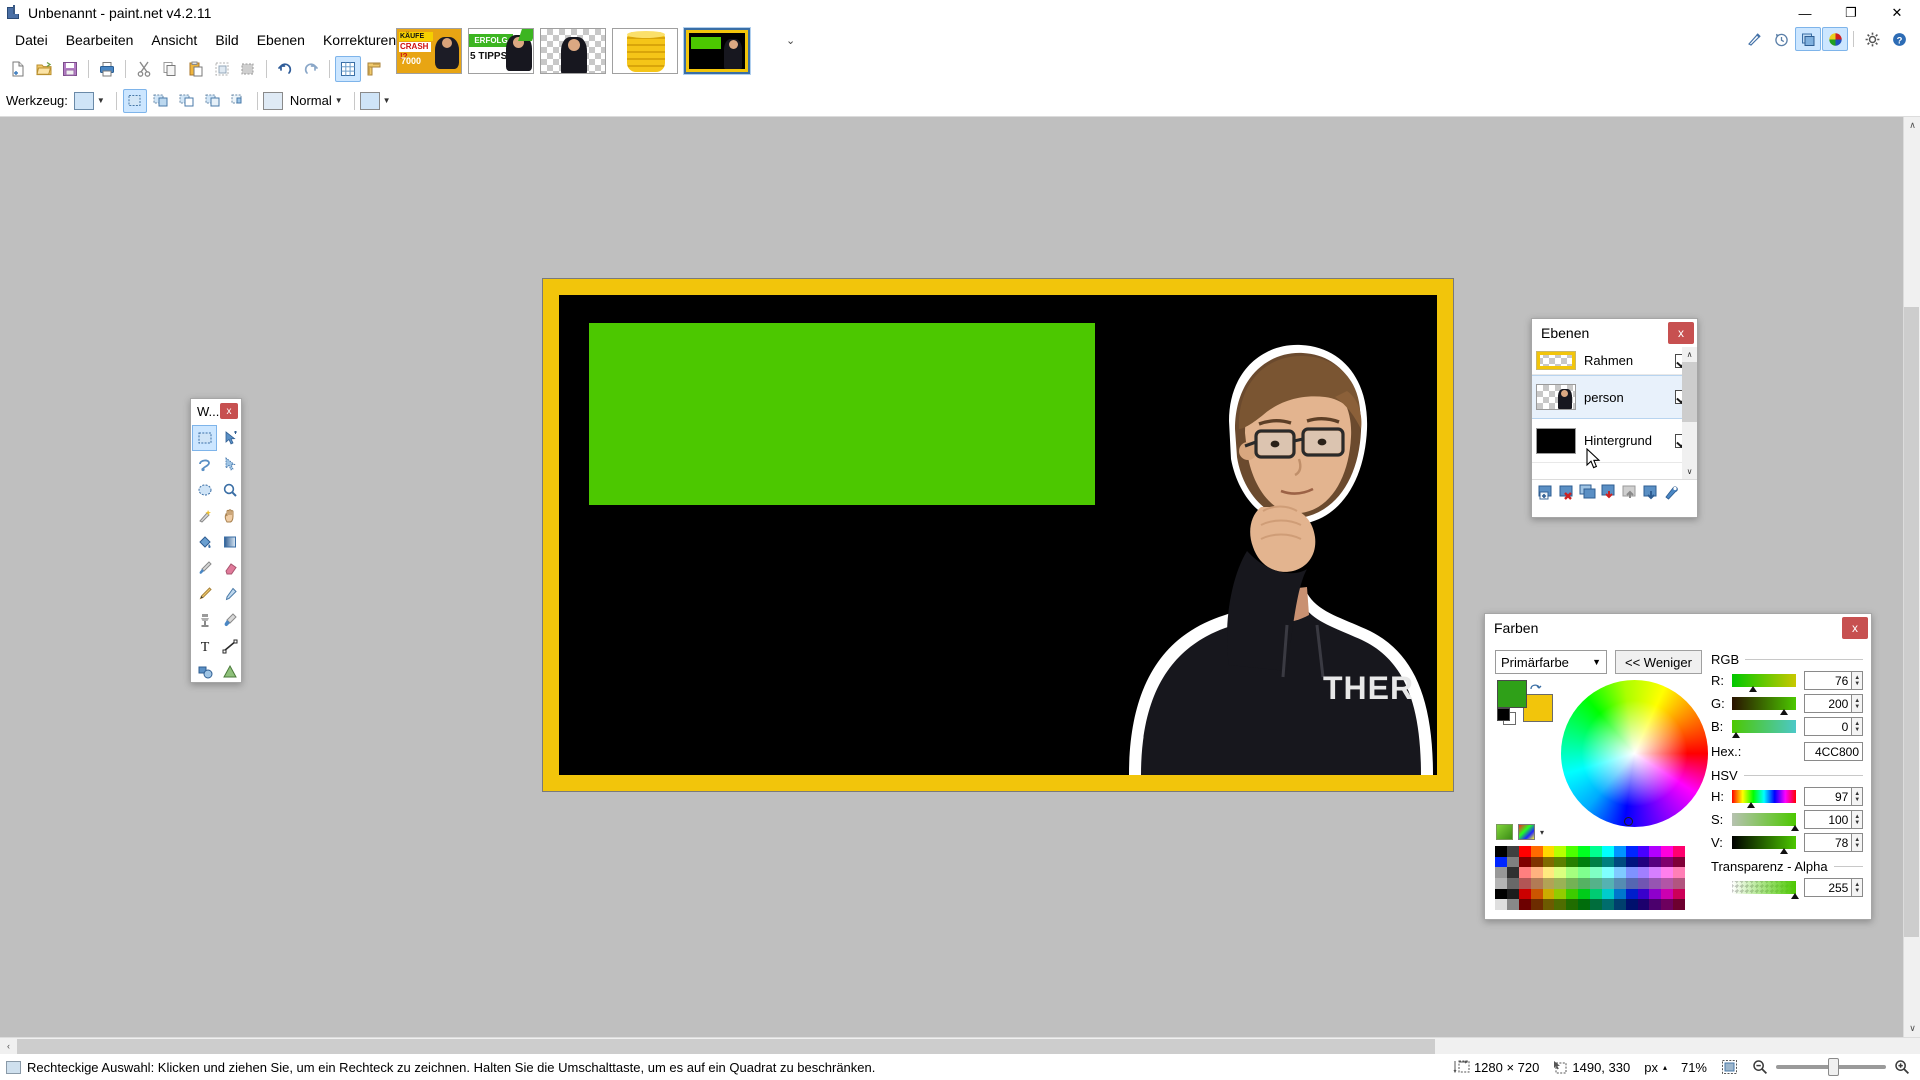 The image size is (1920, 1080). What do you see at coordinates (1912, 1028) in the screenshot?
I see `scroll-down-icon: ∨` at bounding box center [1912, 1028].